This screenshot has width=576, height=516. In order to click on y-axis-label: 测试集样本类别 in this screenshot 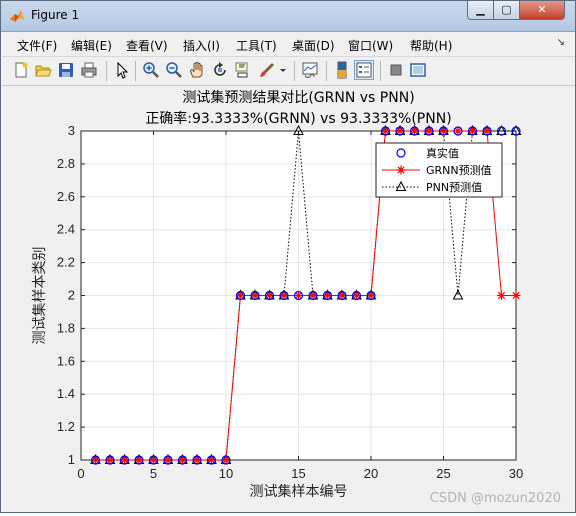, I will do `click(39, 296)`.